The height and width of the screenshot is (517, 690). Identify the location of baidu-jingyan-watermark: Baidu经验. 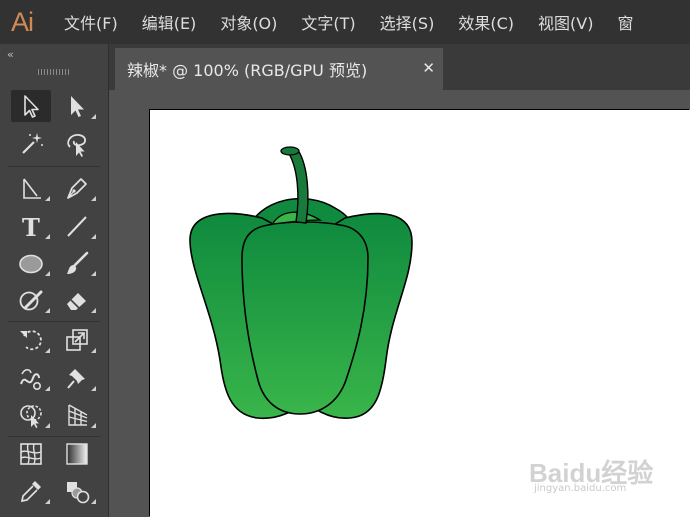
(591, 473).